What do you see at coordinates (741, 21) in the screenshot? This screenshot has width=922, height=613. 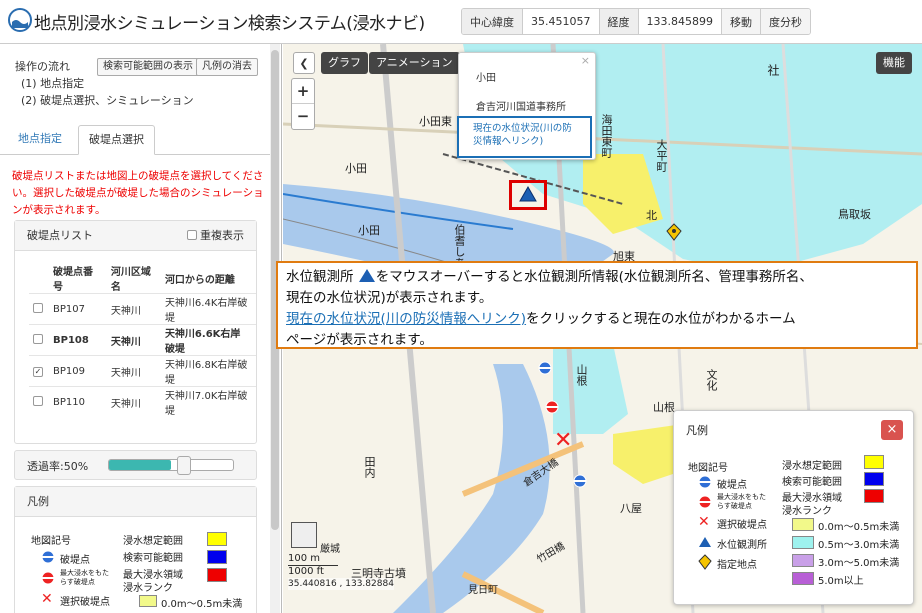 I see `move-button: 移動` at bounding box center [741, 21].